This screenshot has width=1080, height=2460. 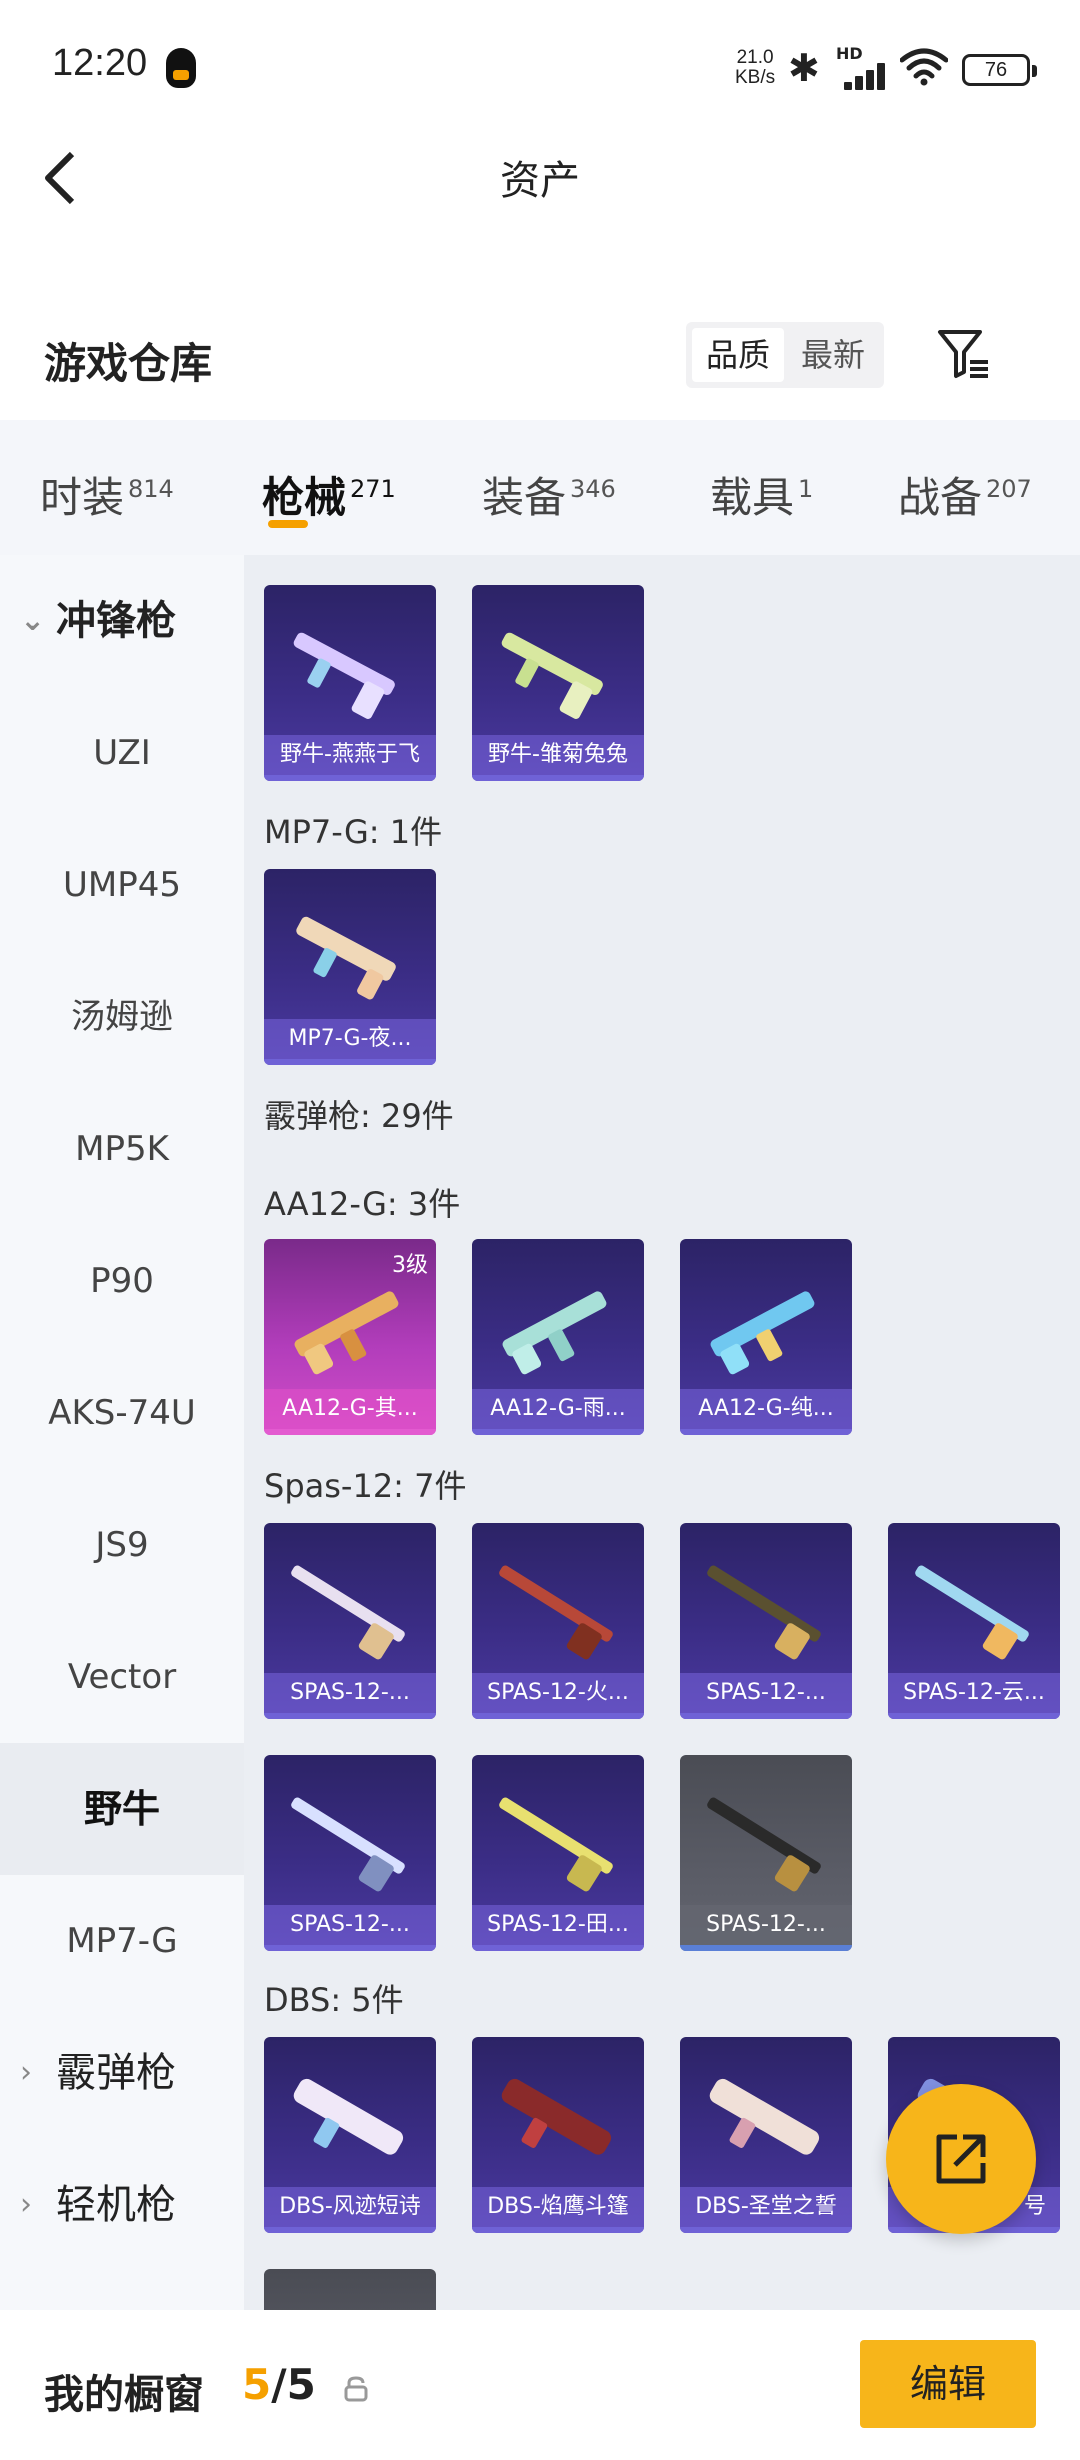 I want to click on sidebar-item-smg: ⌄ 冲锋枪, so click(x=122, y=621).